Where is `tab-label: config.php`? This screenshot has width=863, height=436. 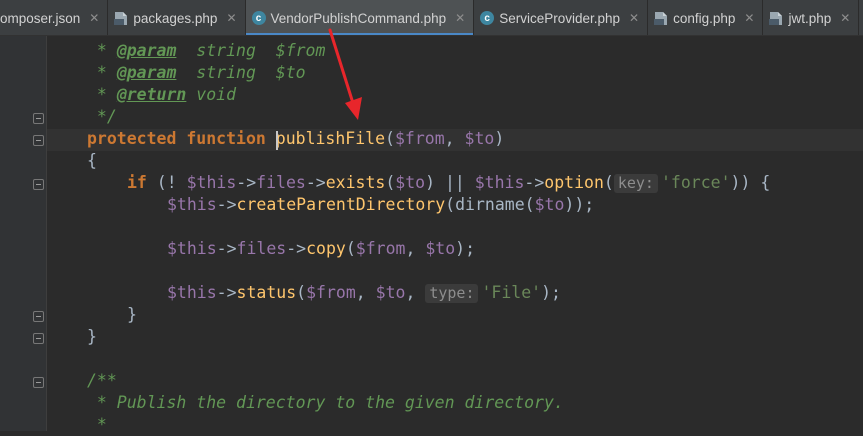 tab-label: config.php is located at coordinates (704, 18).